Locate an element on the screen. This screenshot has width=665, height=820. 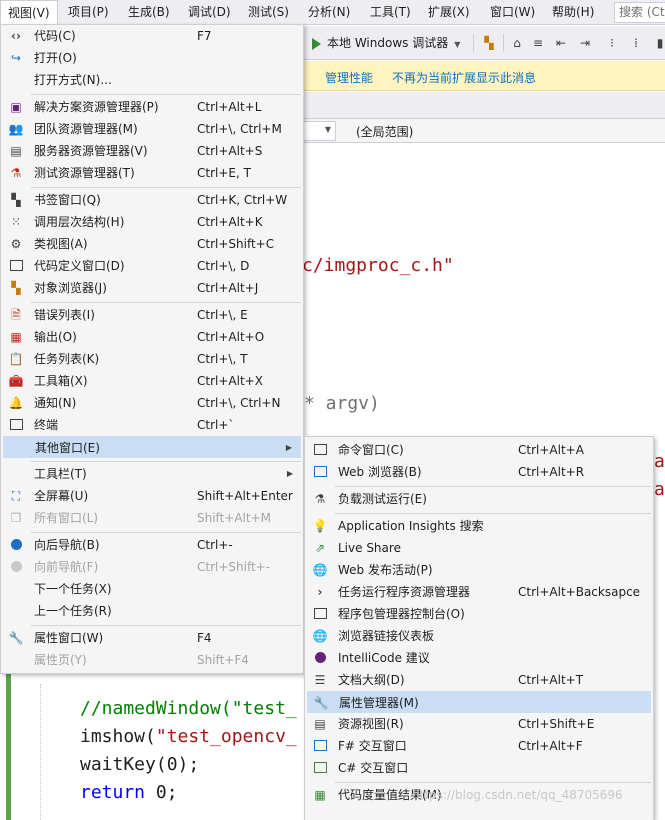
menu-item-notifications: 🔔 通知(N) Ctrl+\, Ctrl+N is located at coordinates (152, 403).